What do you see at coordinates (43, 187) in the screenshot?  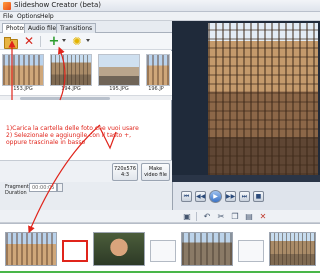 I see `fragment-duration-input: 00:00:05` at bounding box center [43, 187].